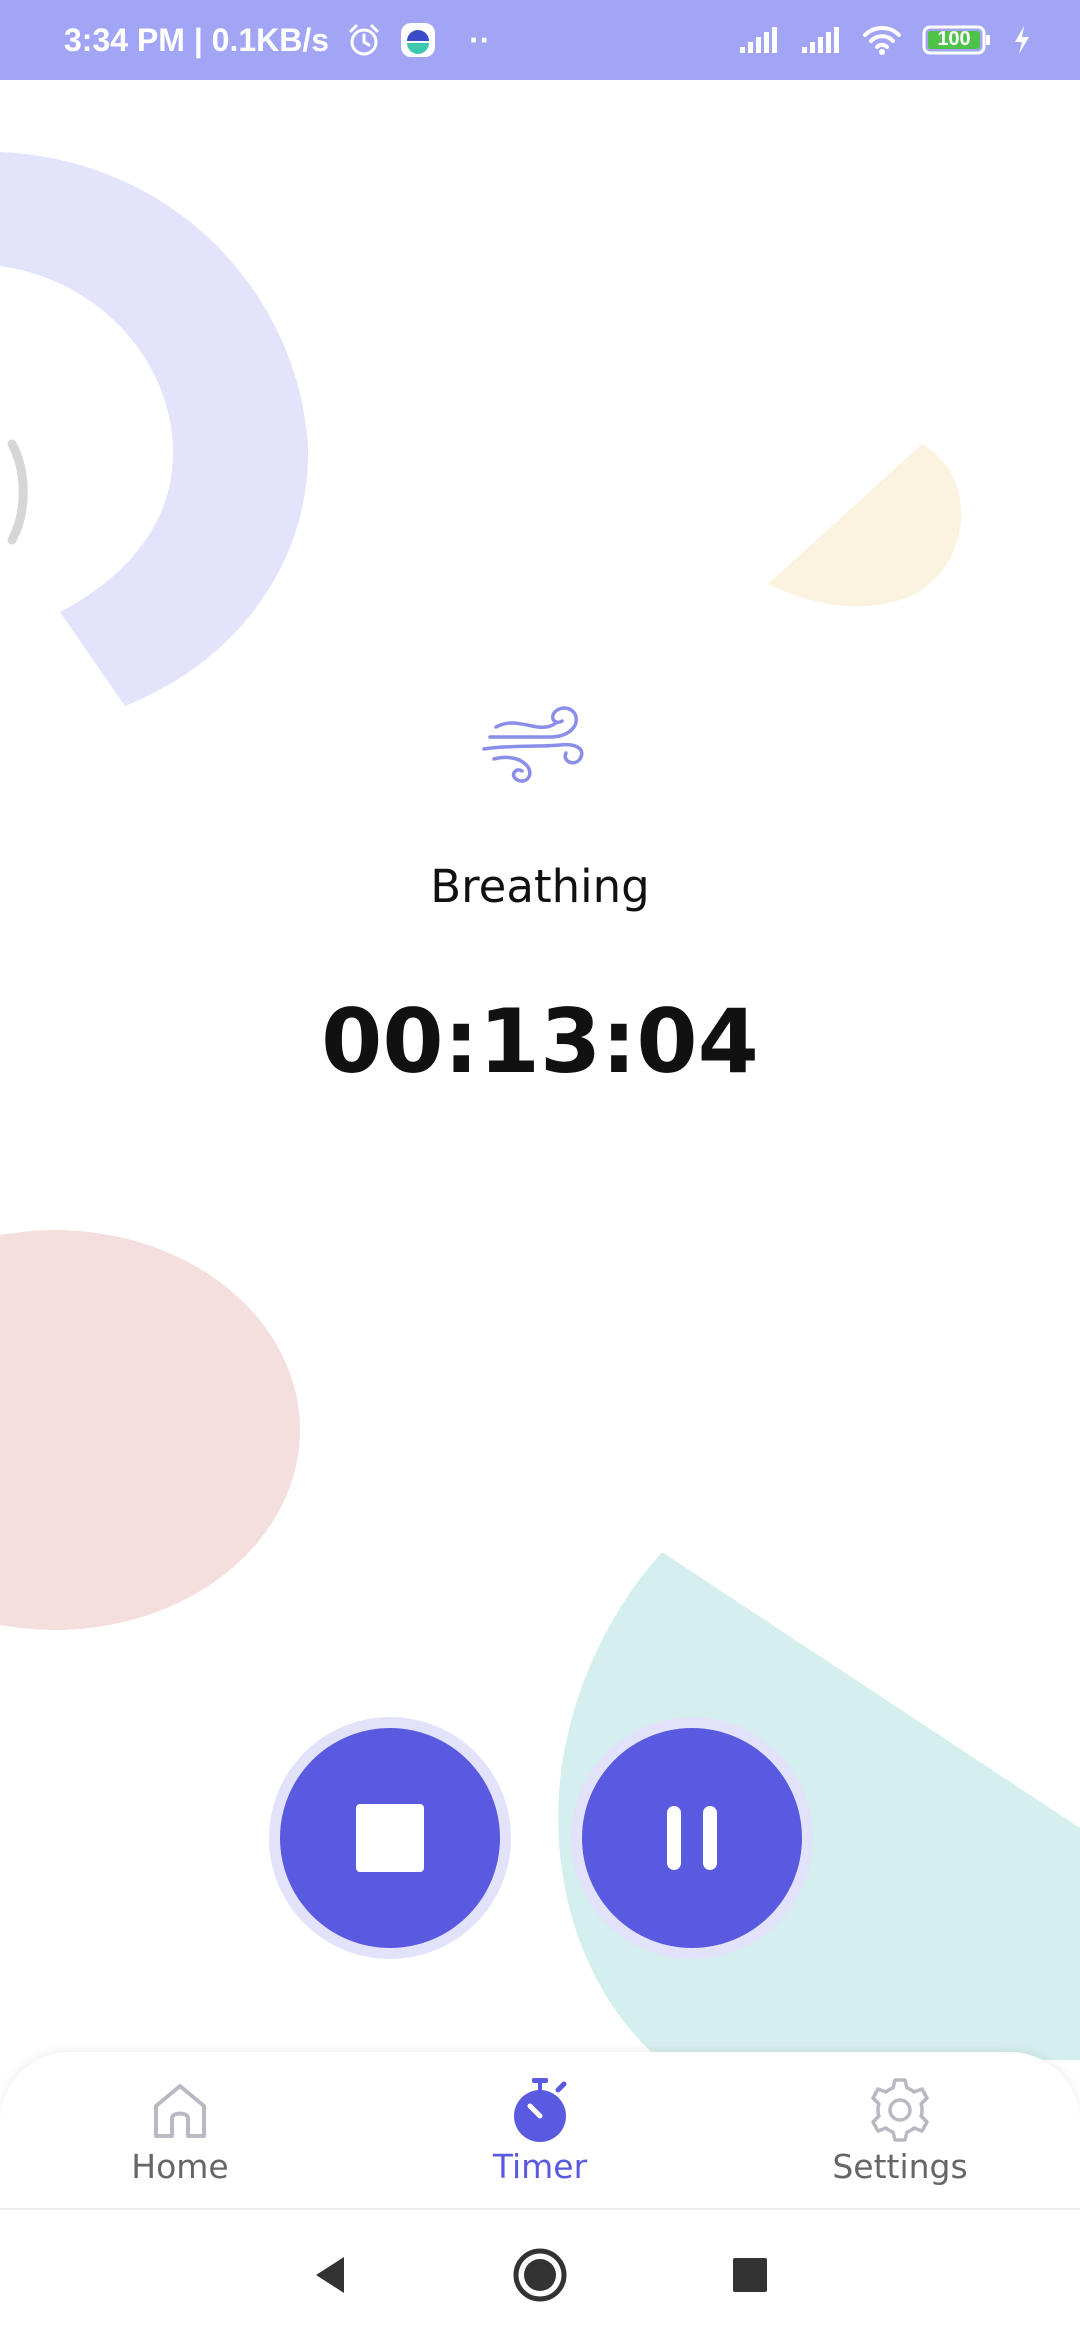  What do you see at coordinates (150, 1430) in the screenshot?
I see `pink-ellipse-shape` at bounding box center [150, 1430].